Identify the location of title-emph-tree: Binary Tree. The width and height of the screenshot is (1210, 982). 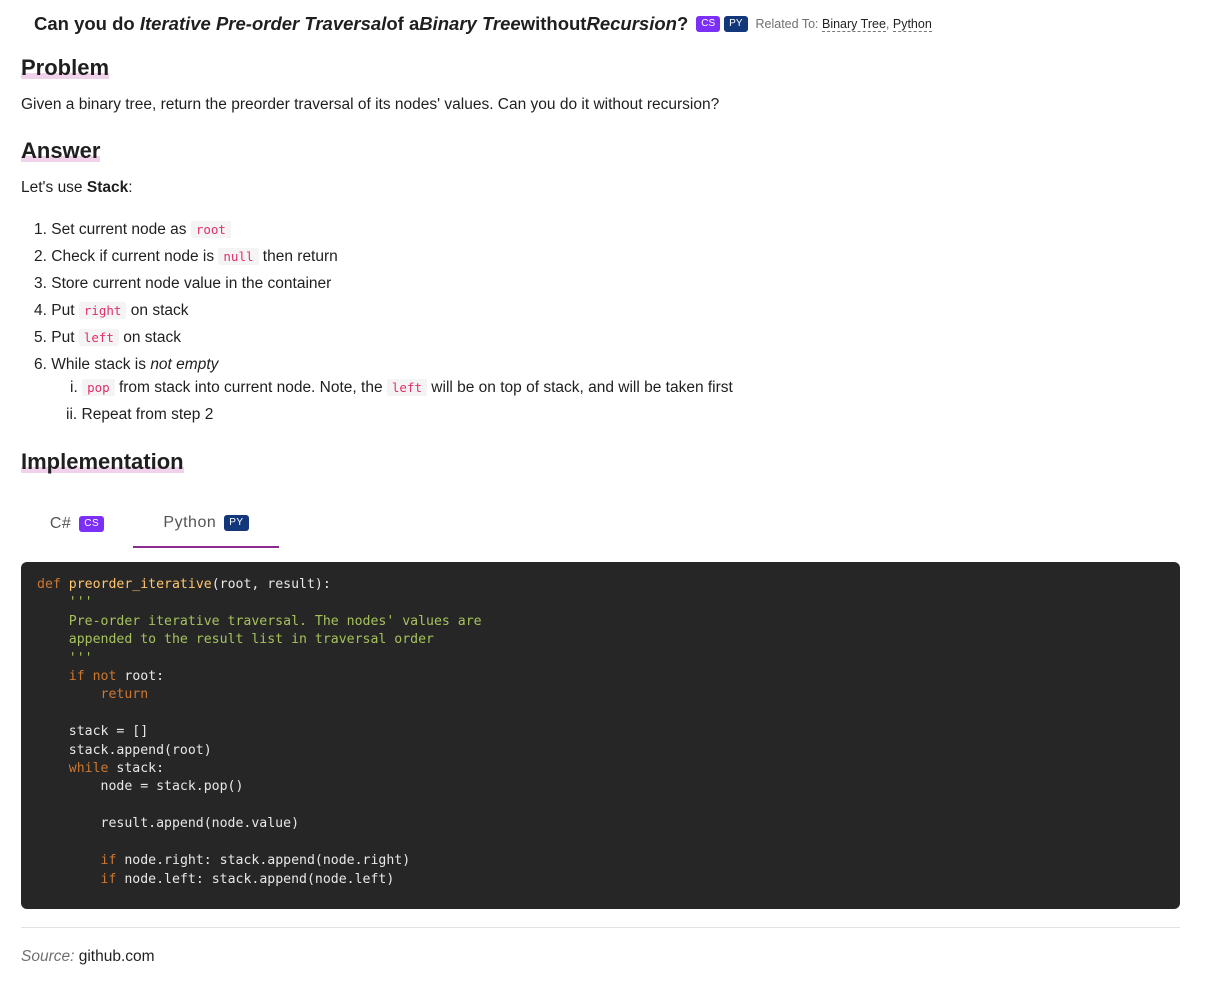
(470, 23).